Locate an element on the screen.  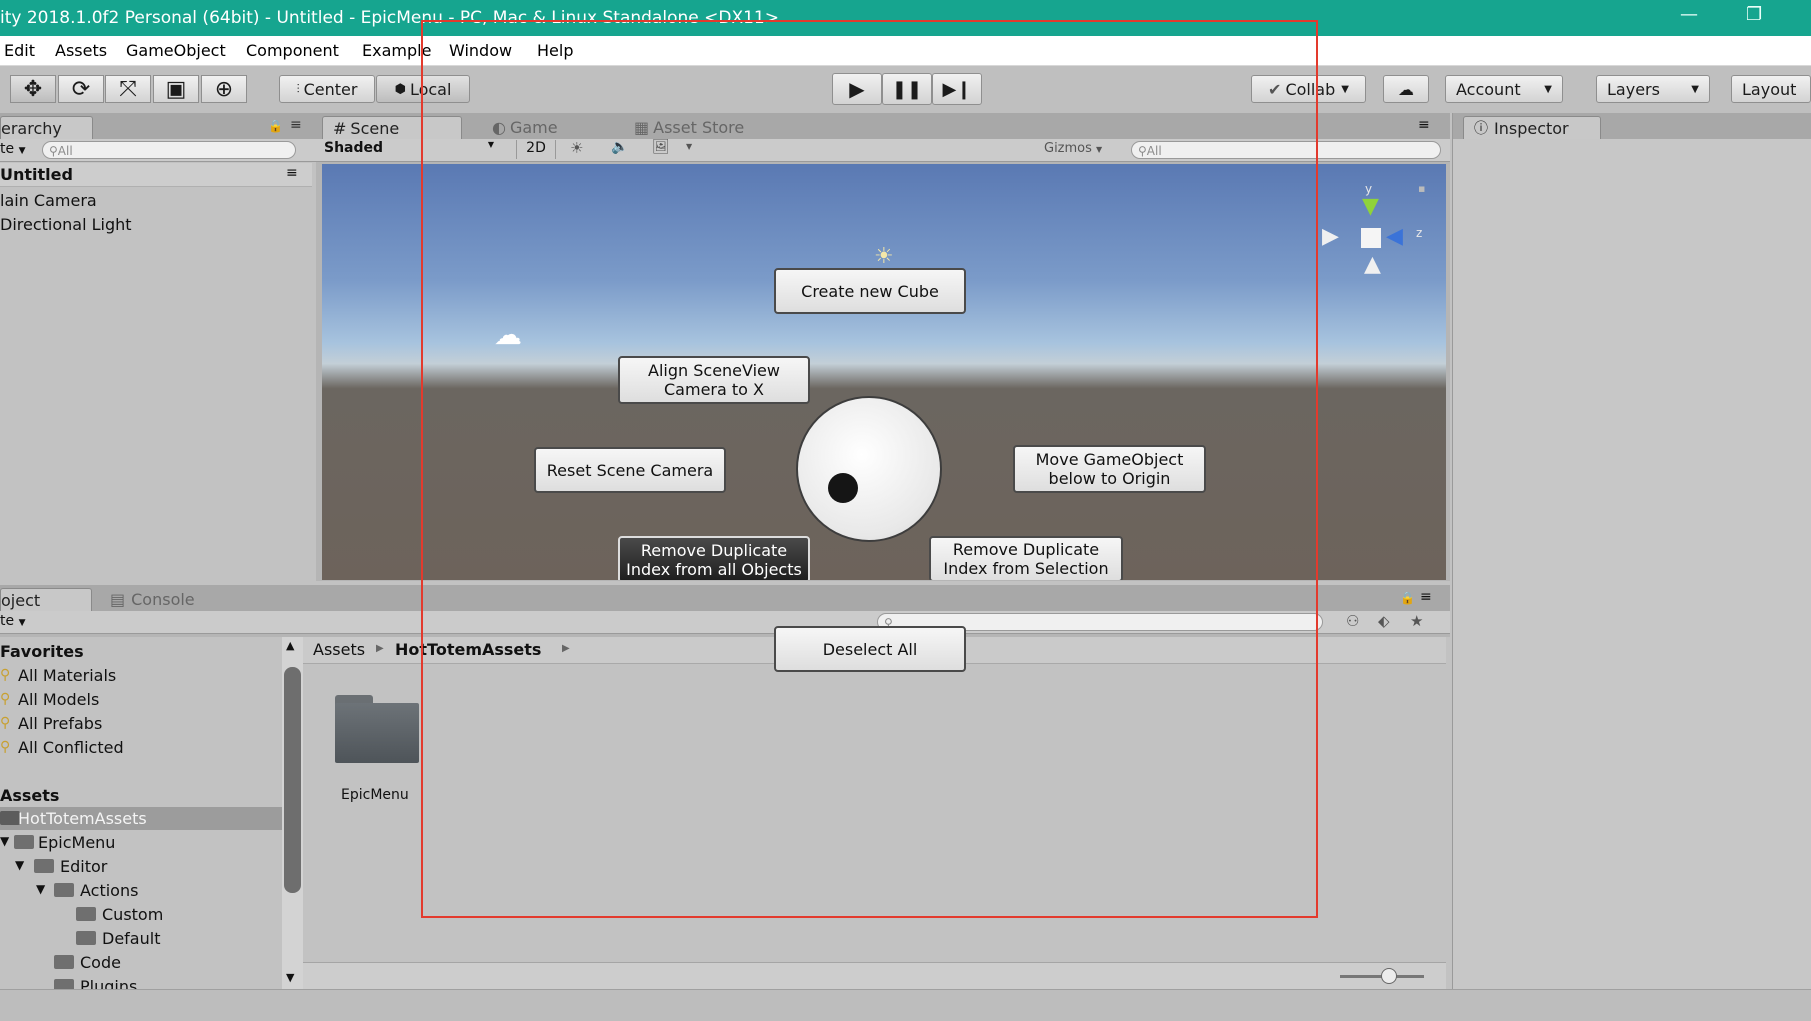
menu-gameobject: GameObject is located at coordinates (176, 50).